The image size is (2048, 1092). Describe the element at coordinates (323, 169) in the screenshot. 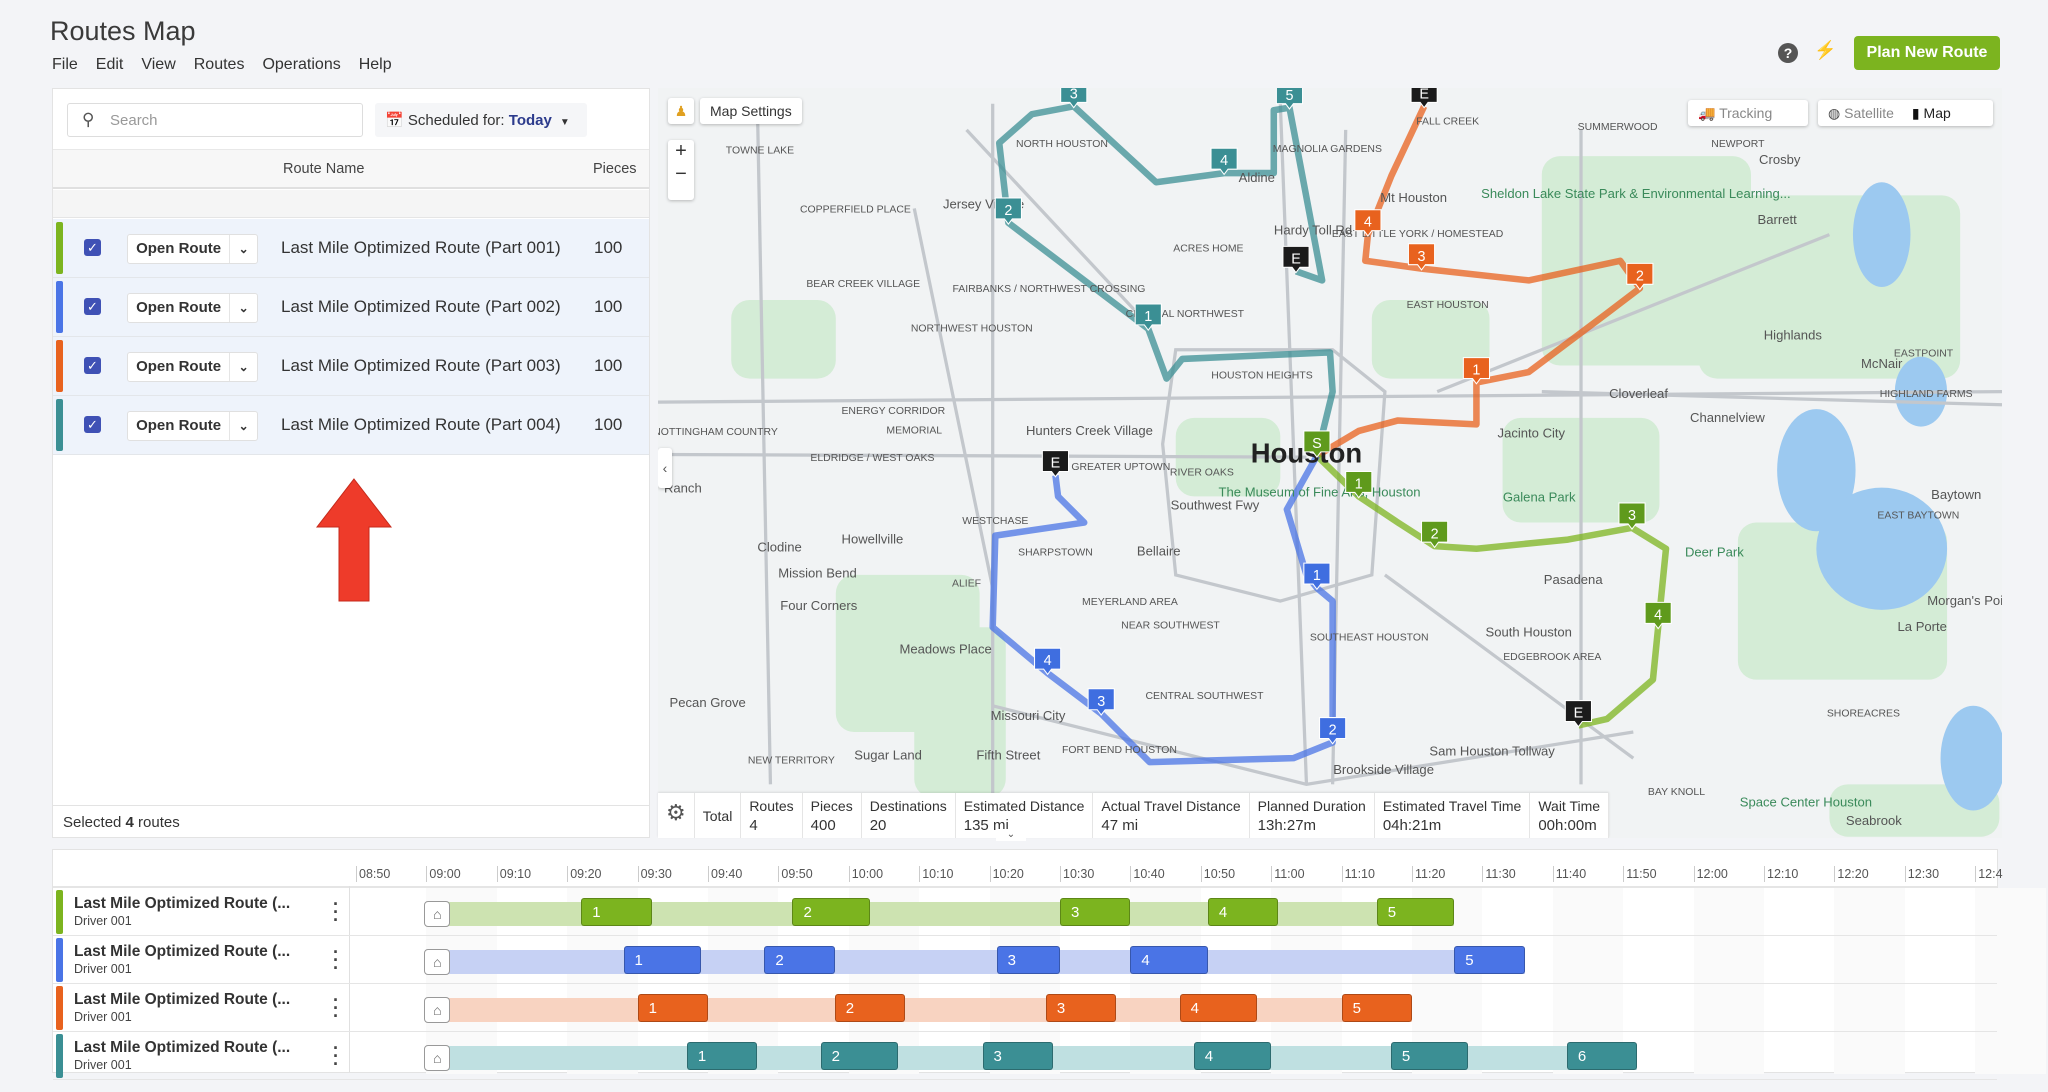

I see `col-route-name: Route Name` at that location.